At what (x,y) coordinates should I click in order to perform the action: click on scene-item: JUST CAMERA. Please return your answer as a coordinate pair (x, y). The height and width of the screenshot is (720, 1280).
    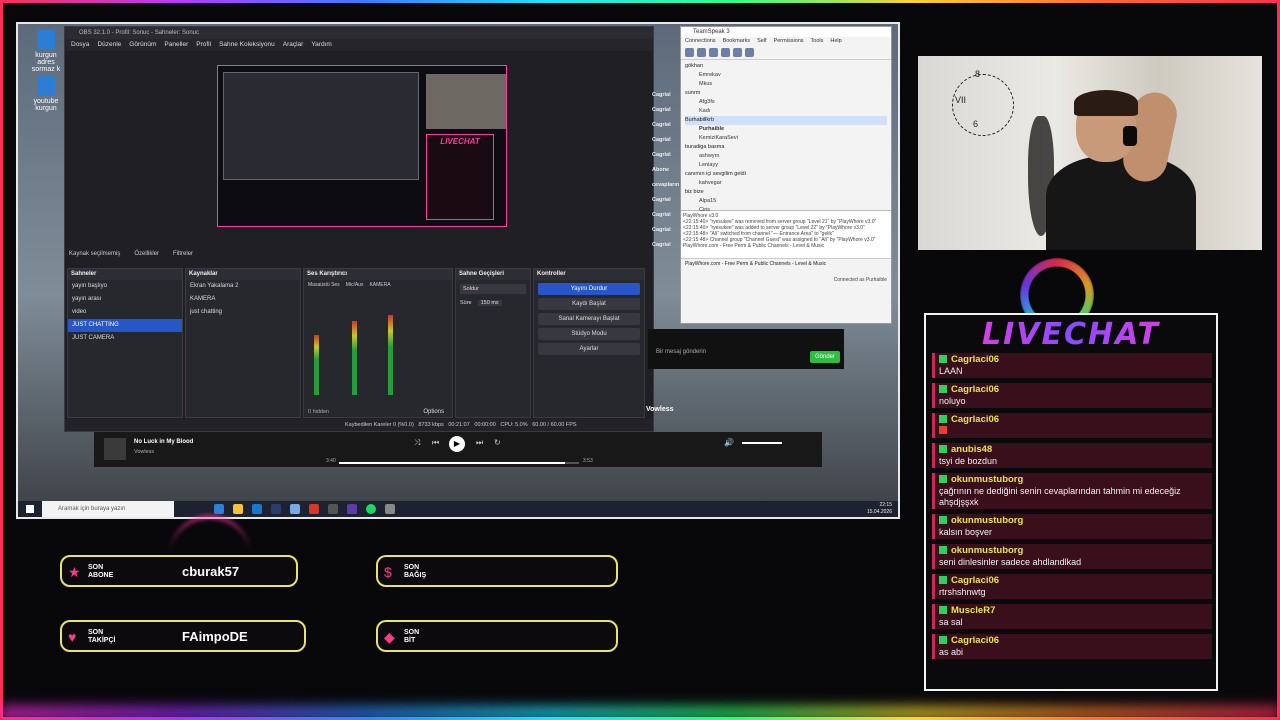
    Looking at the image, I should click on (125, 338).